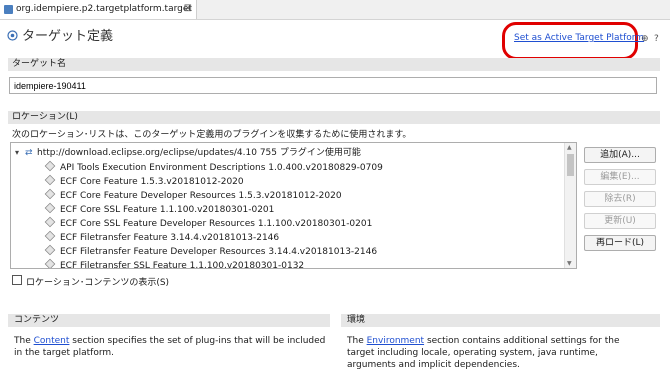 The image size is (670, 376). What do you see at coordinates (500, 320) in the screenshot?
I see `environment-section-header: 環境` at bounding box center [500, 320].